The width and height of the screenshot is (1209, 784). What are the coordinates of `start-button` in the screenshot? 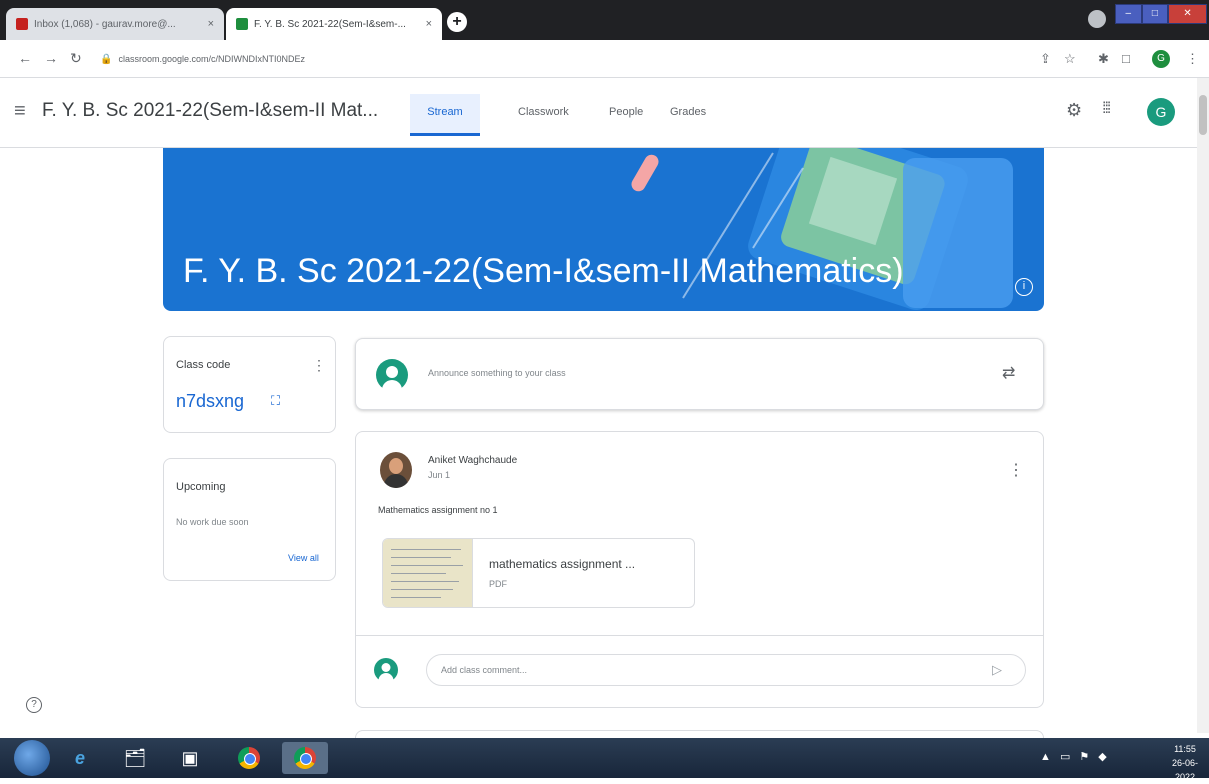 It's located at (32, 758).